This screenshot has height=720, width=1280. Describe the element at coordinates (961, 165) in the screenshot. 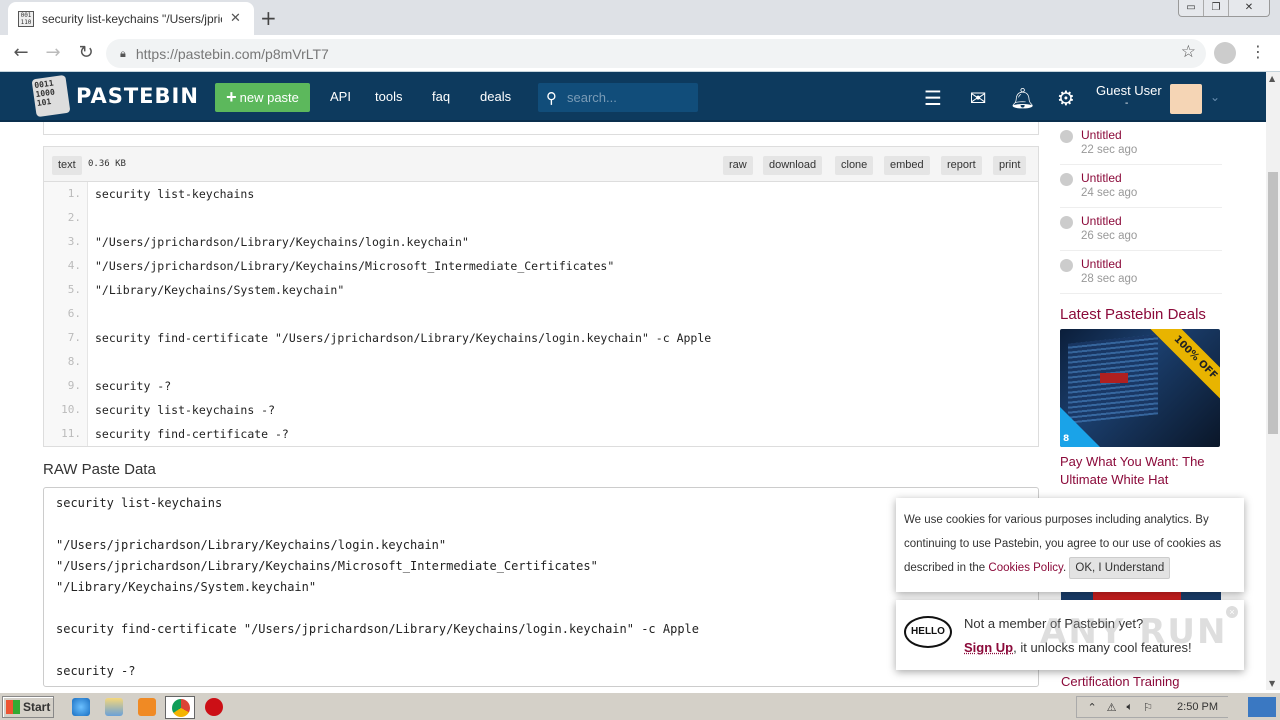

I see `report-button: report` at that location.